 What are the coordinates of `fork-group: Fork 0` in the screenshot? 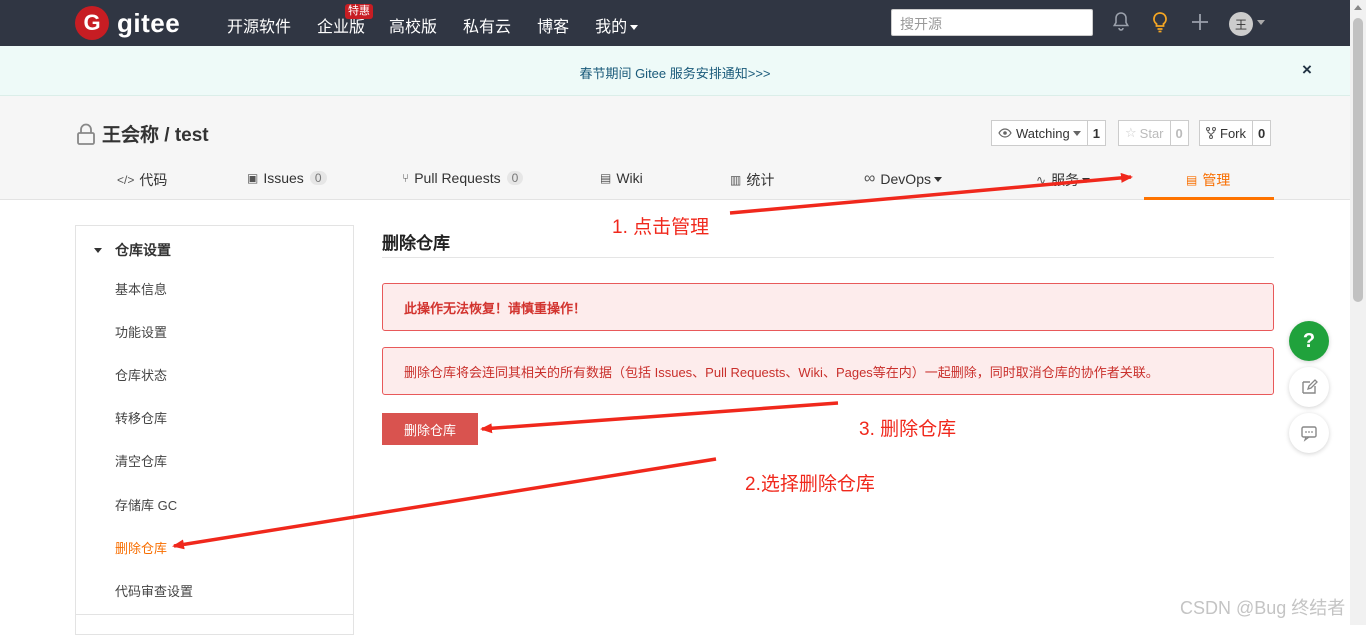 It's located at (1235, 133).